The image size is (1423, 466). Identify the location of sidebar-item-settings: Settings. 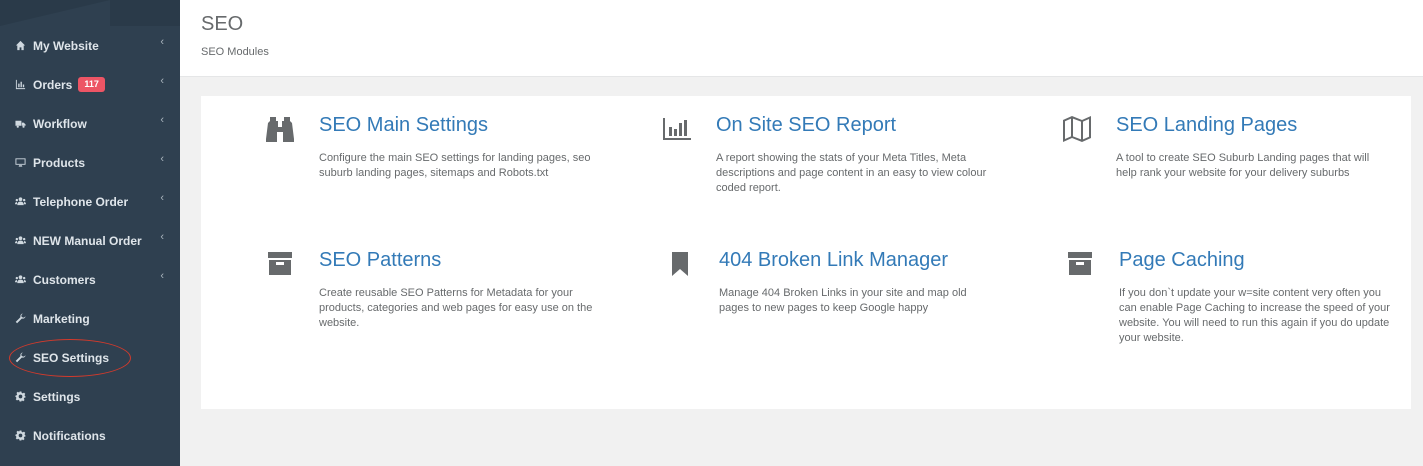
(90, 396).